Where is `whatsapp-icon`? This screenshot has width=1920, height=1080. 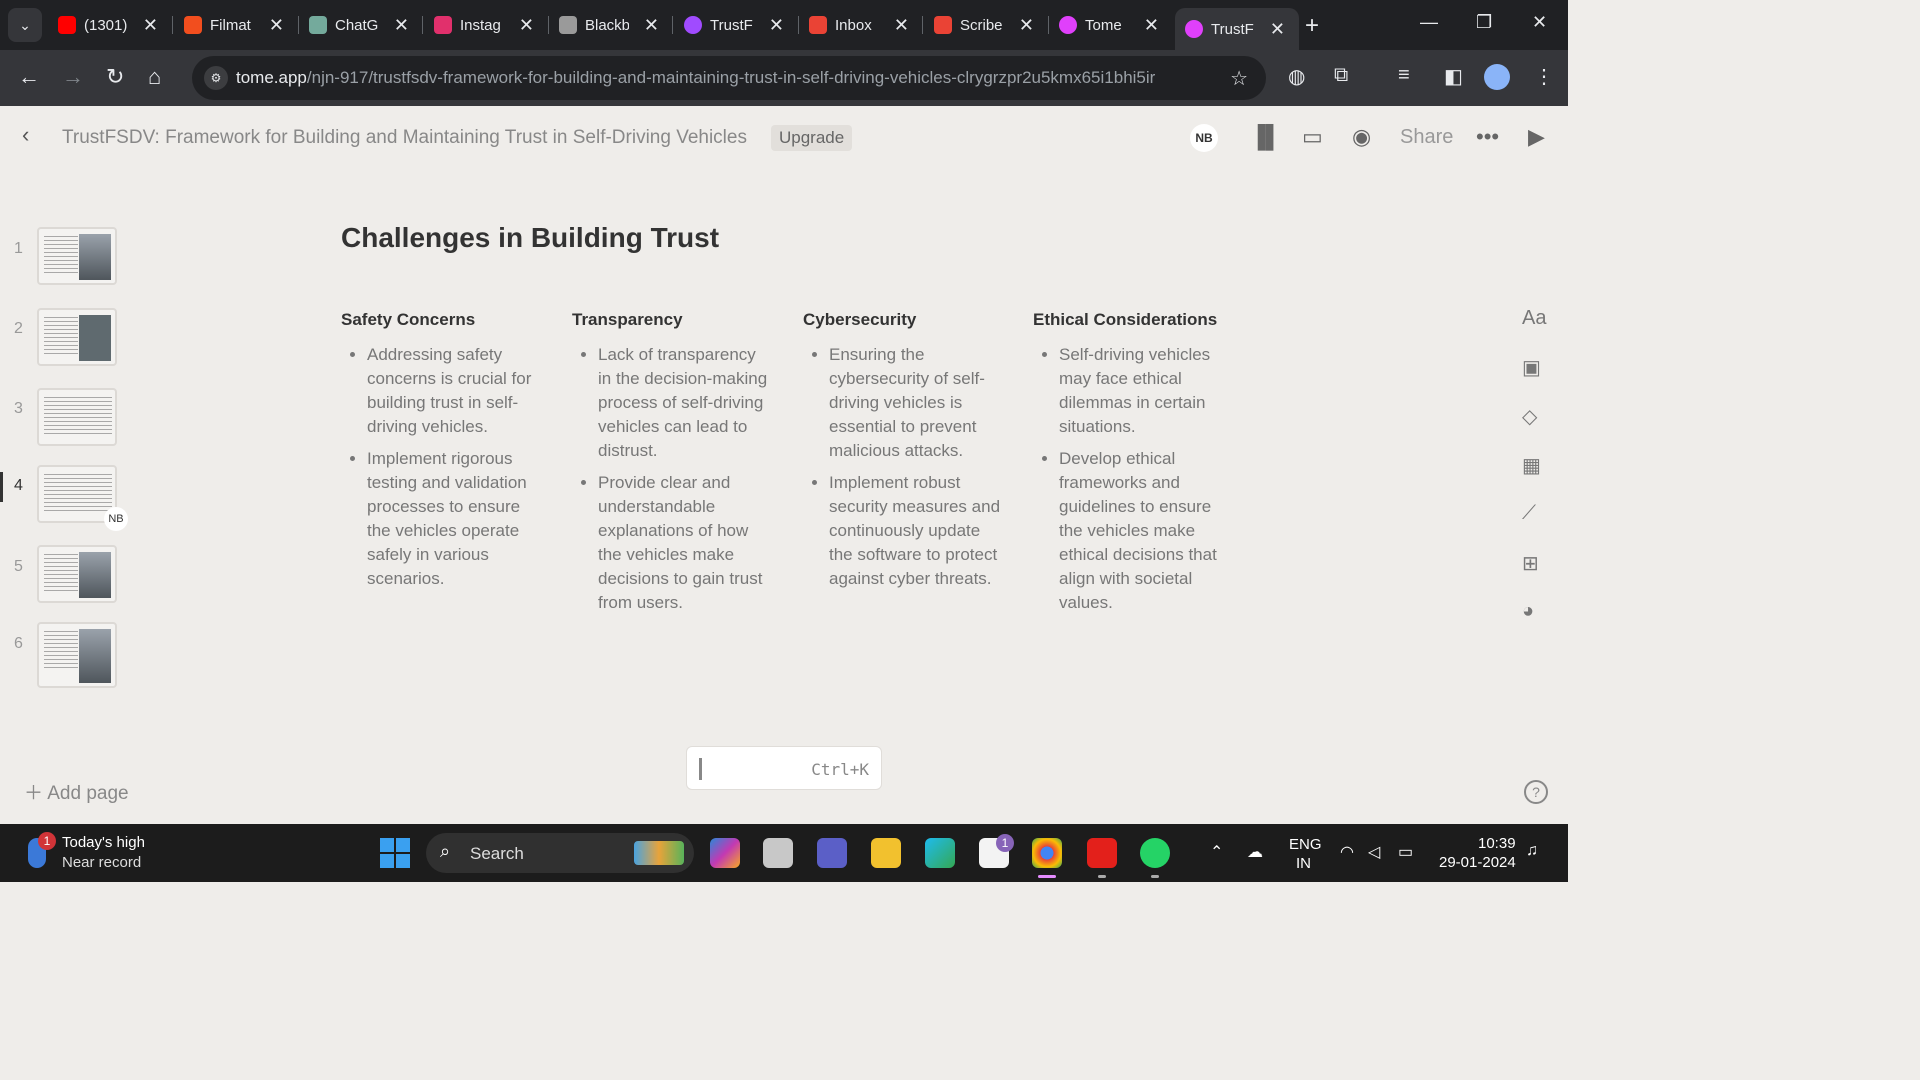
whatsapp-icon is located at coordinates (1155, 853).